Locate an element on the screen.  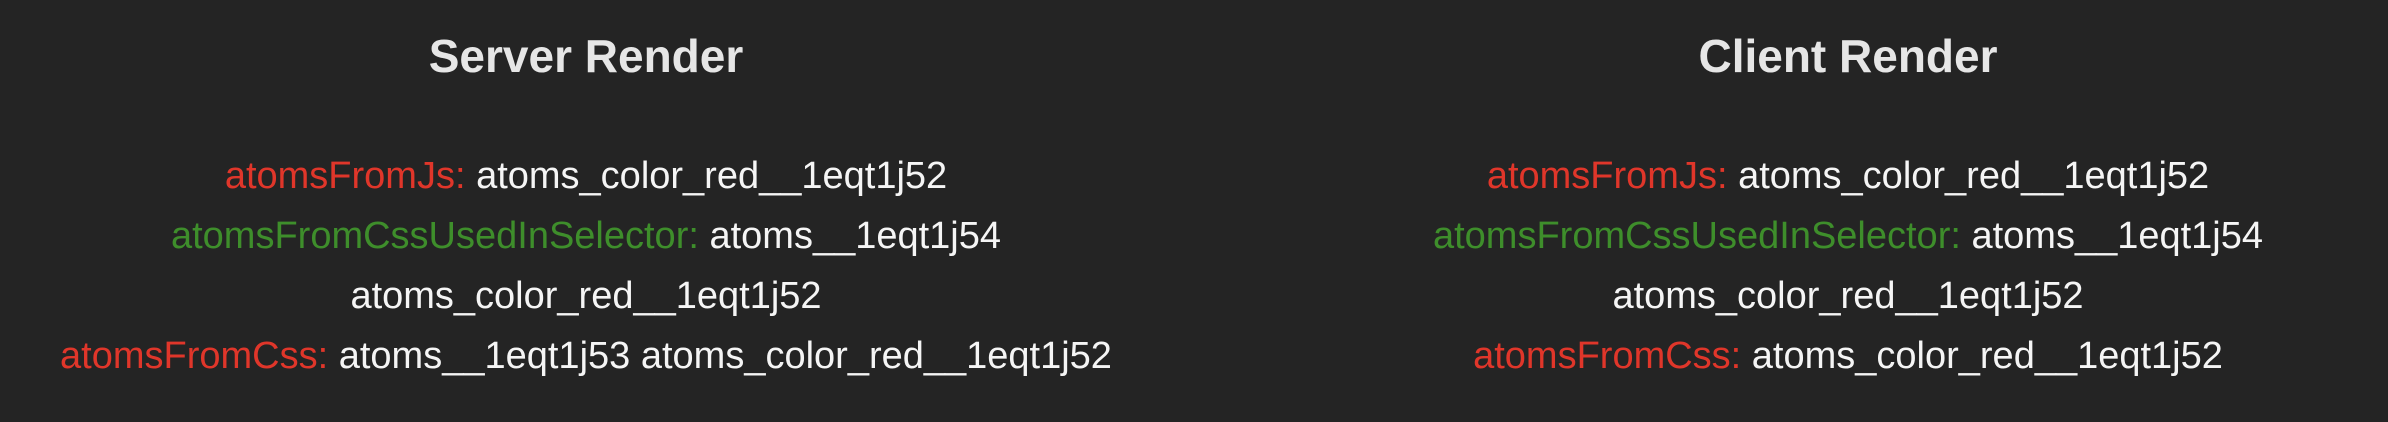
client-key-atoms-from-css-used-in-selector: atomsFromCssUsedInSelector: is located at coordinates (1696, 236).